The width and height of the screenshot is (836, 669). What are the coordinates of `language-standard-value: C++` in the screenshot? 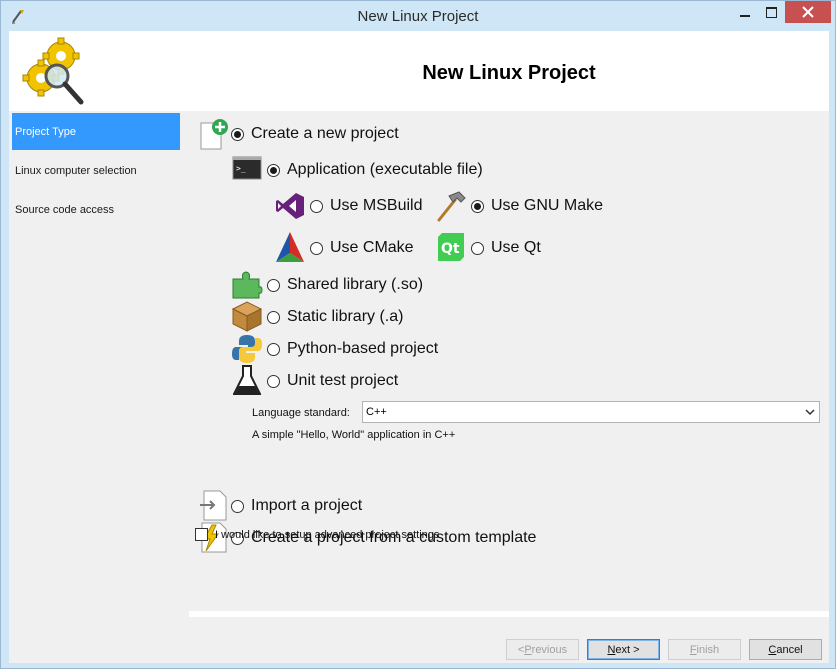 It's located at (376, 412).